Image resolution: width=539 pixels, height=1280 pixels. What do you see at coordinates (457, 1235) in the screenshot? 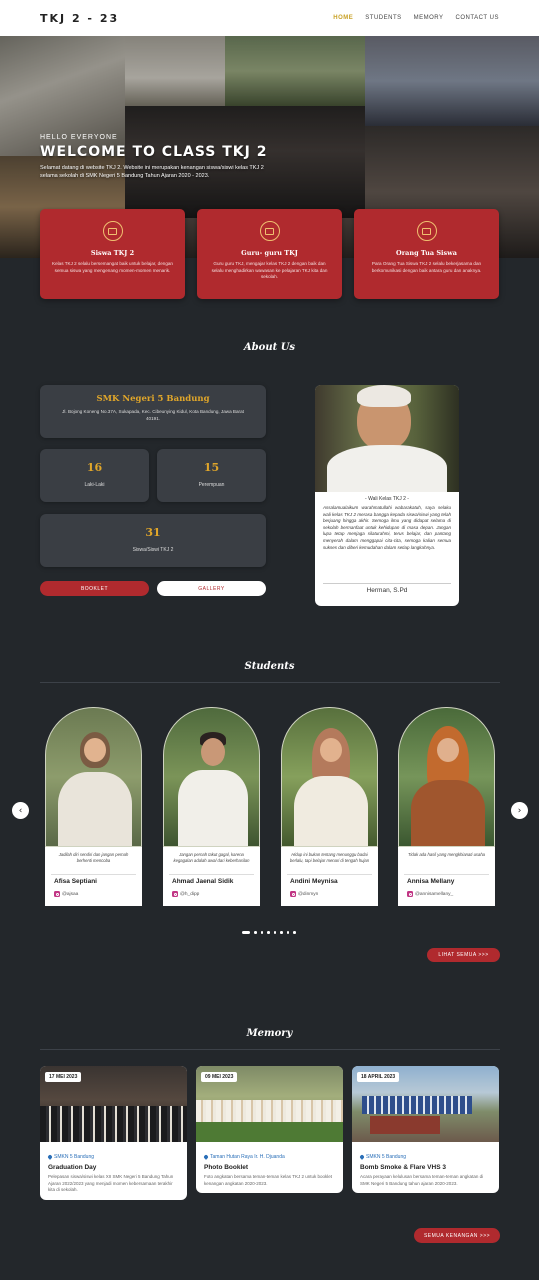
I see `see-all-memories-button: SEMUA KENANGAN >>>` at bounding box center [457, 1235].